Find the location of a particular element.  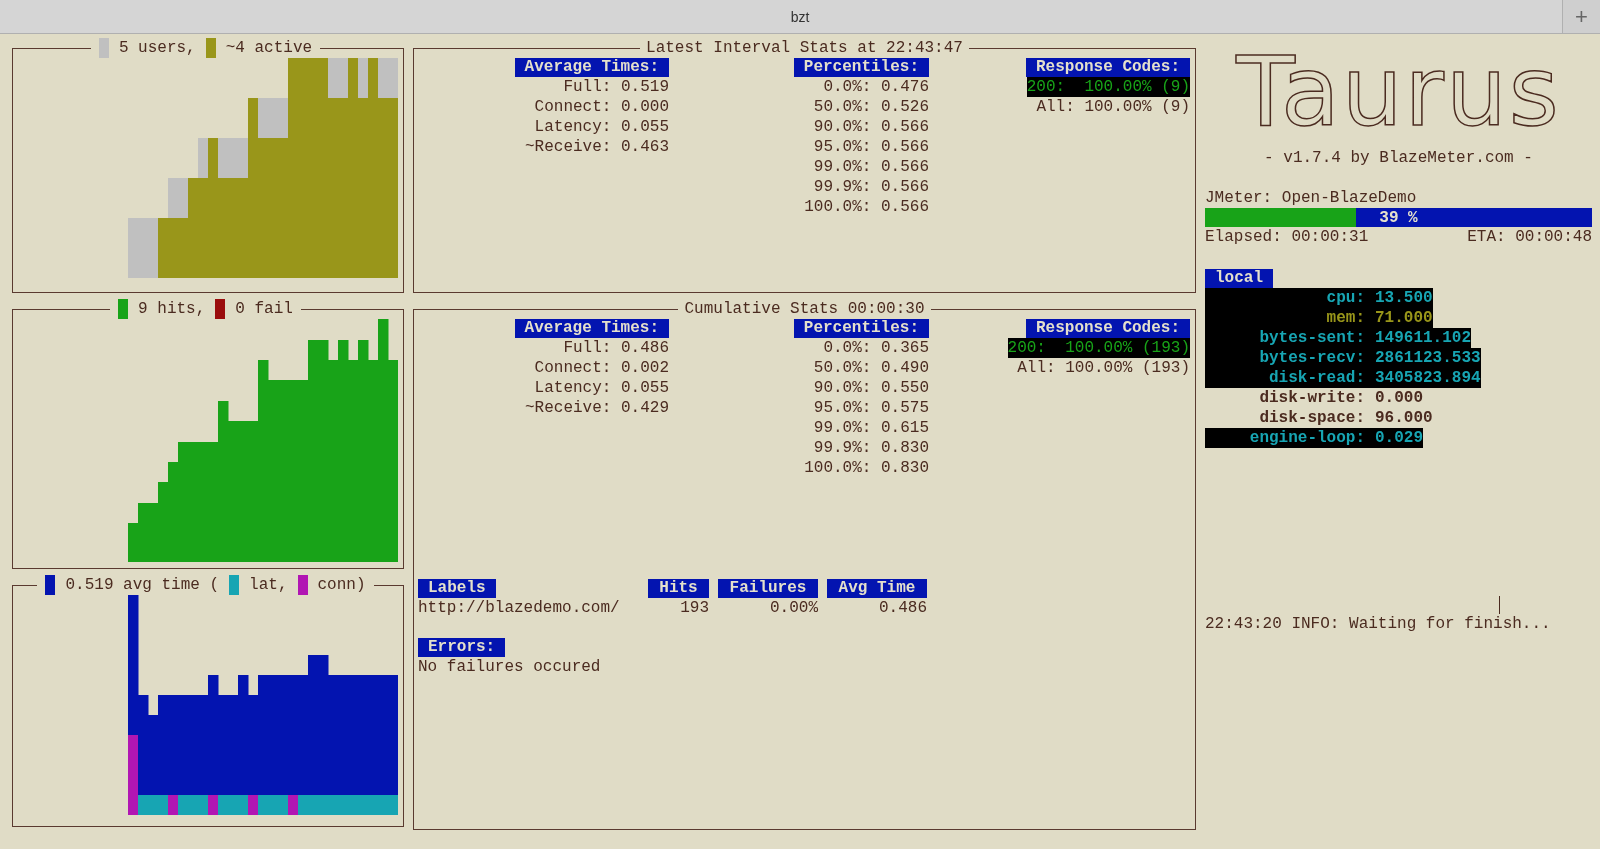

panel-title: Cumulative Stats 00:00:30 is located at coordinates (804, 309).